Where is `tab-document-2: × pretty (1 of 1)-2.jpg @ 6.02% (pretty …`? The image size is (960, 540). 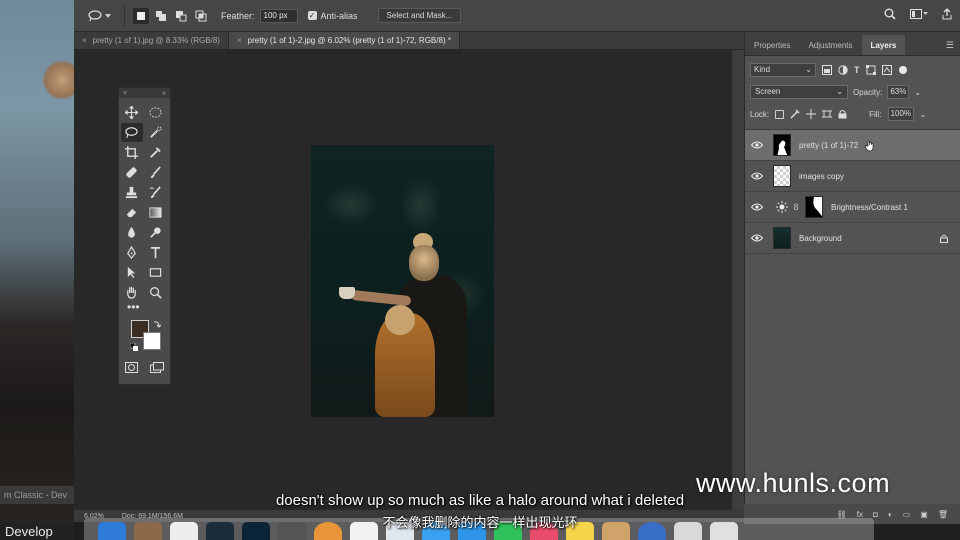
tab-document-2: × pretty (1 of 1)-2.jpg @ 6.02% (pretty … is located at coordinates (344, 40).